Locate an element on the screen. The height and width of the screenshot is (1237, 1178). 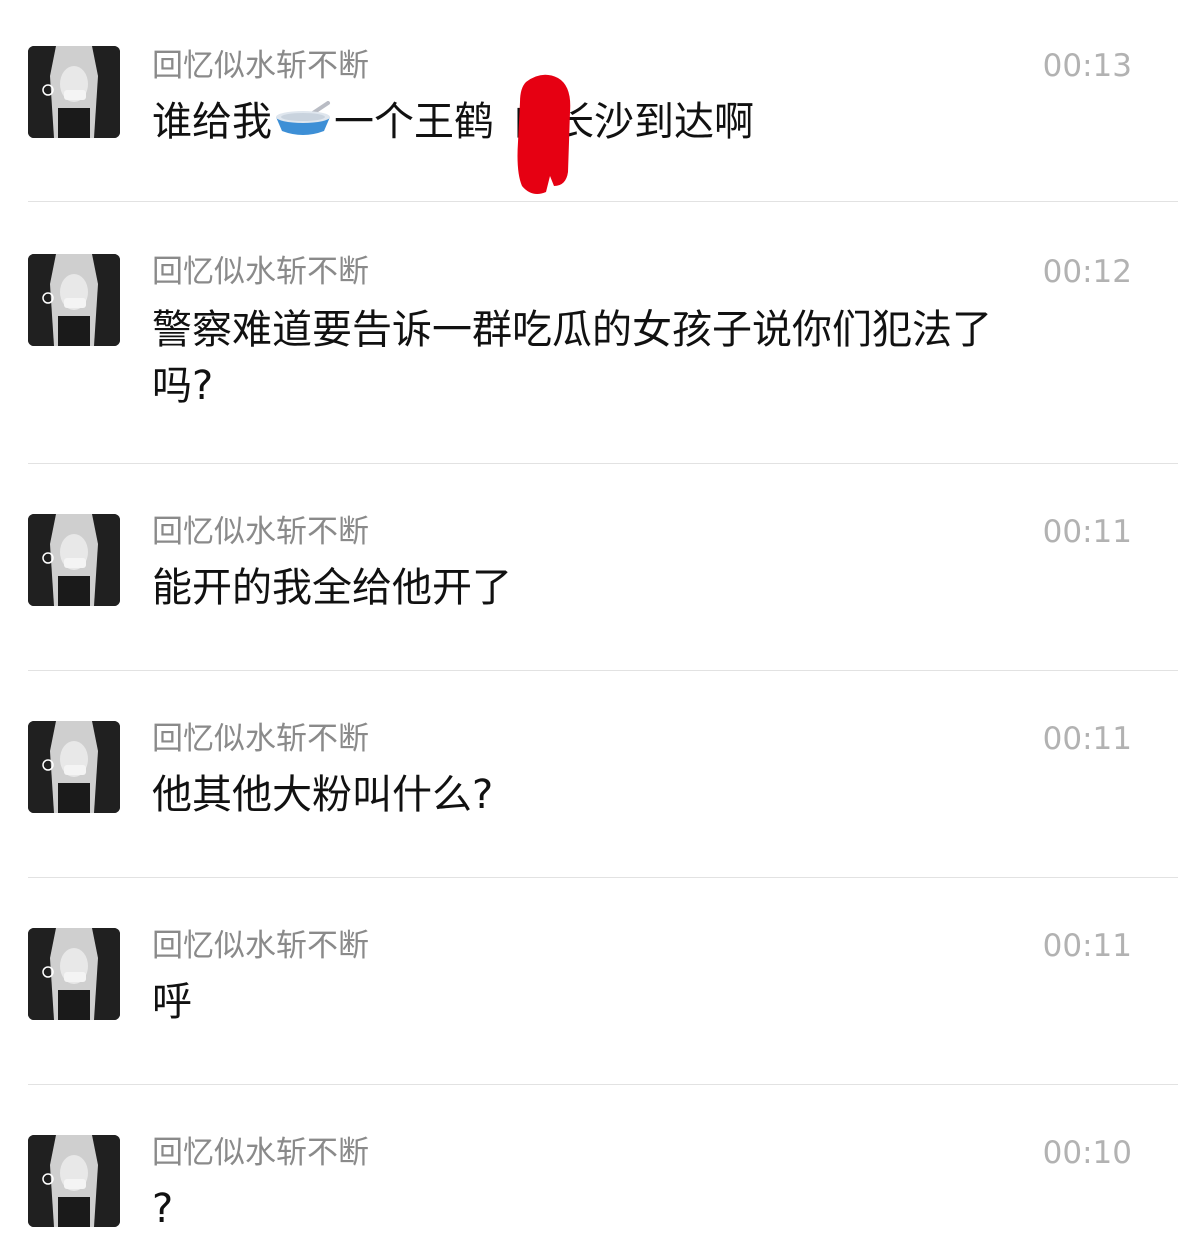
message-text-part: 一个王鹤 is located at coordinates (414, 122).